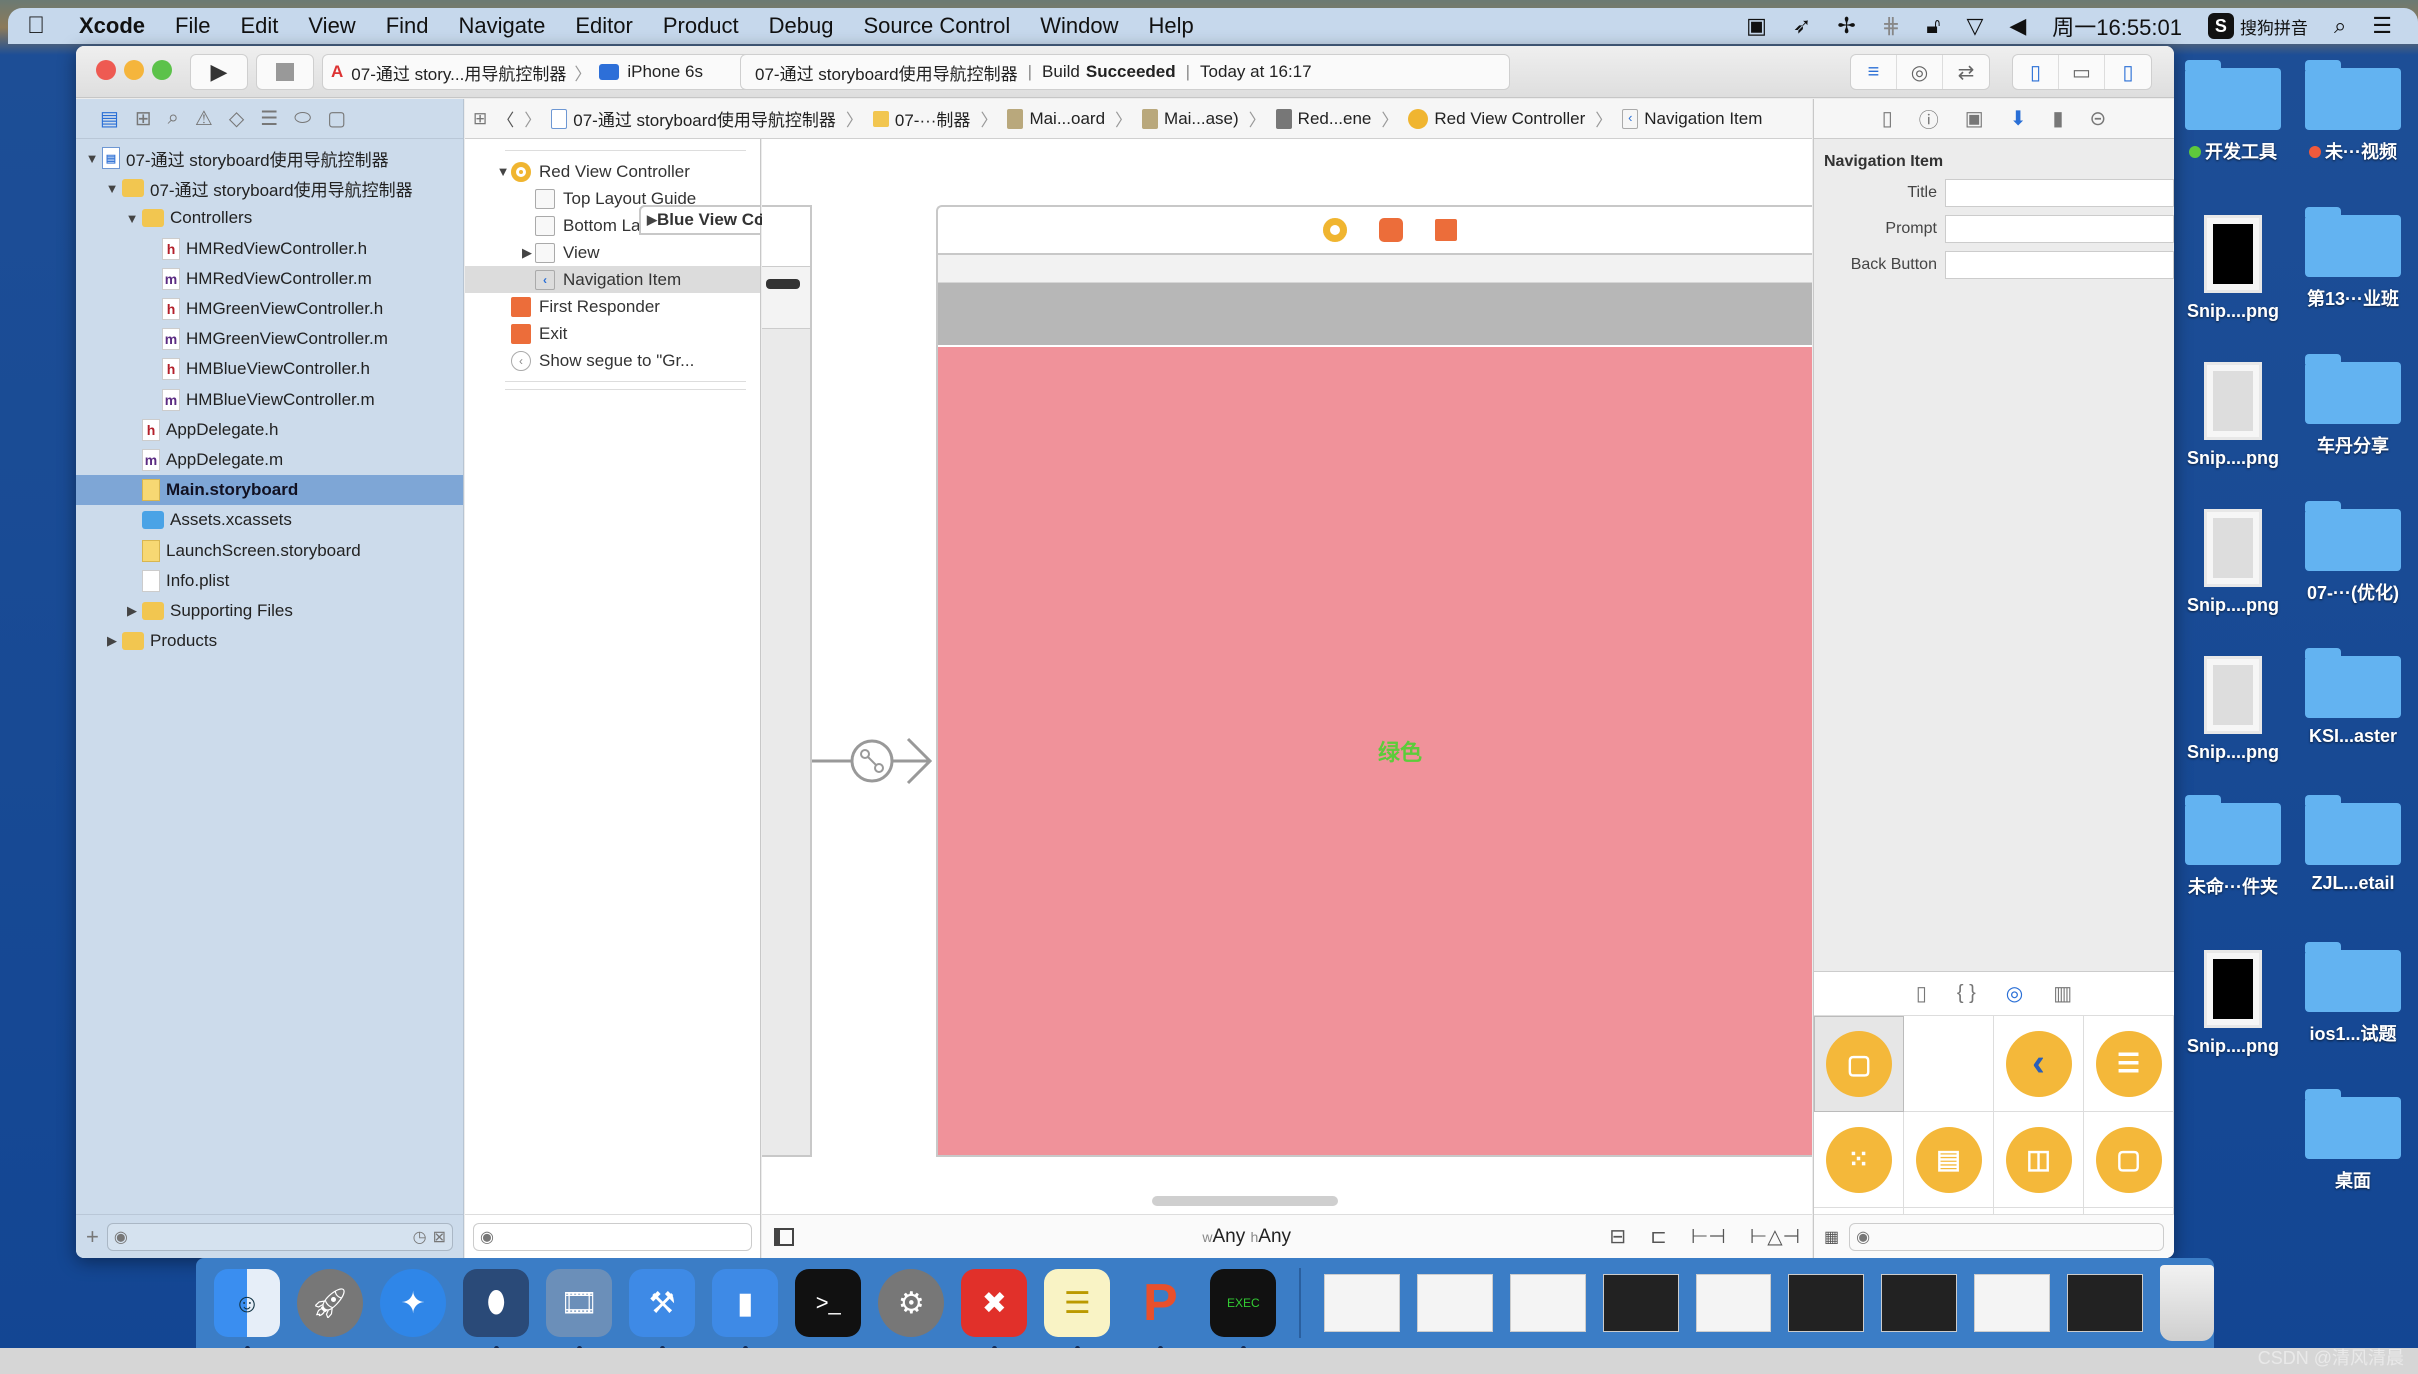  Describe the element at coordinates (2382, 26) in the screenshot. I see `notification-center-icon: ☰` at that location.